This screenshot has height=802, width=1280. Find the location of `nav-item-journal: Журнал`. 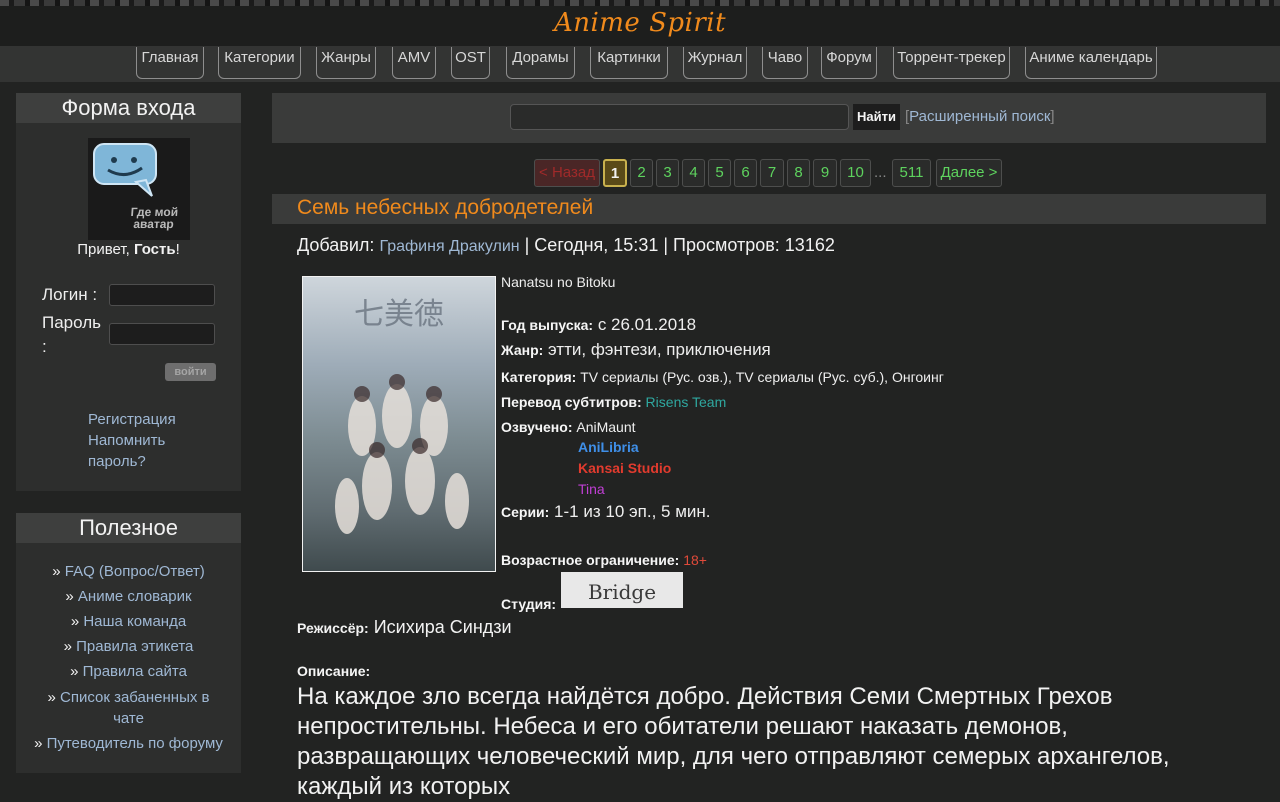

nav-item-journal: Журнал is located at coordinates (715, 63).